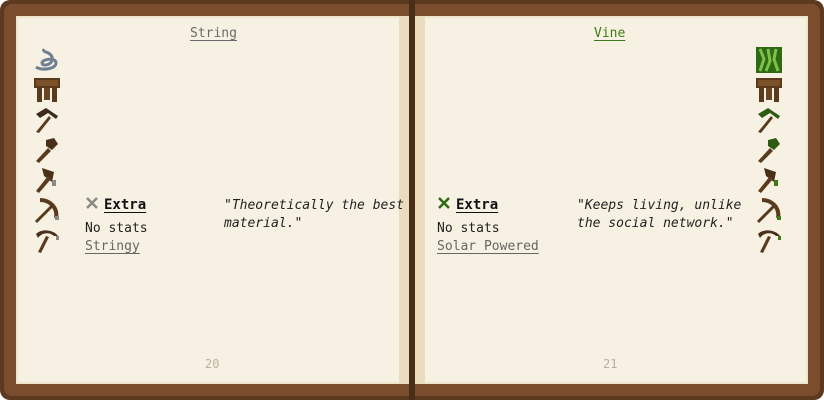 This screenshot has width=824, height=400. Describe the element at coordinates (47, 60) in the screenshot. I see `string-icon` at that location.